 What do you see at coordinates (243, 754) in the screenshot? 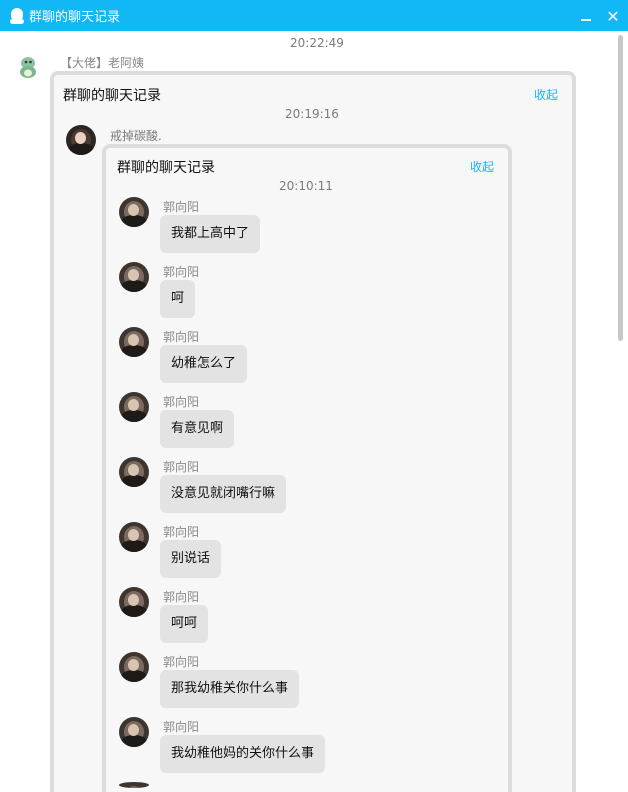
I see `message-bubble: 我幼稚他妈的关你什么事` at bounding box center [243, 754].